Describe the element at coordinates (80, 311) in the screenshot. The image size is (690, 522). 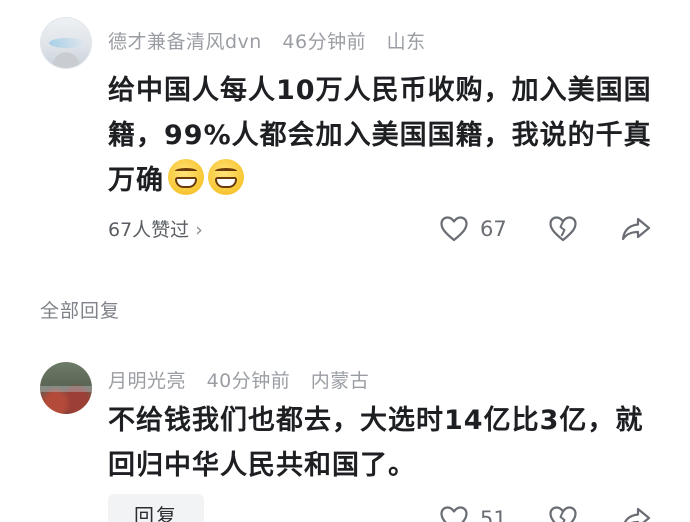
I see `section-title: 全部回复` at that location.